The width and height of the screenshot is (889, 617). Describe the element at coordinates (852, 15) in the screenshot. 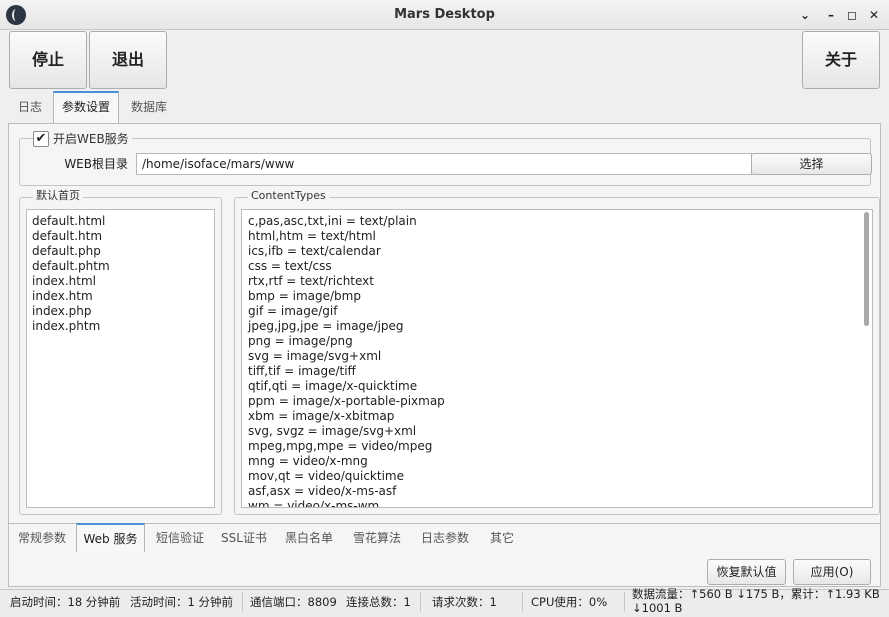

I see `maximize-icon: ◻` at that location.